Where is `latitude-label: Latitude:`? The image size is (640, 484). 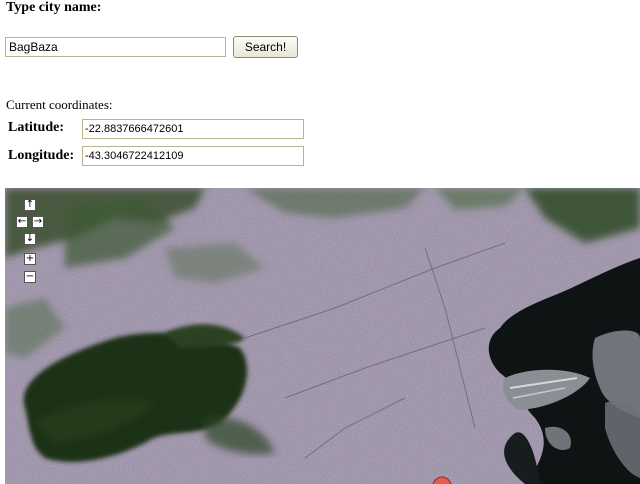 latitude-label: Latitude: is located at coordinates (36, 127).